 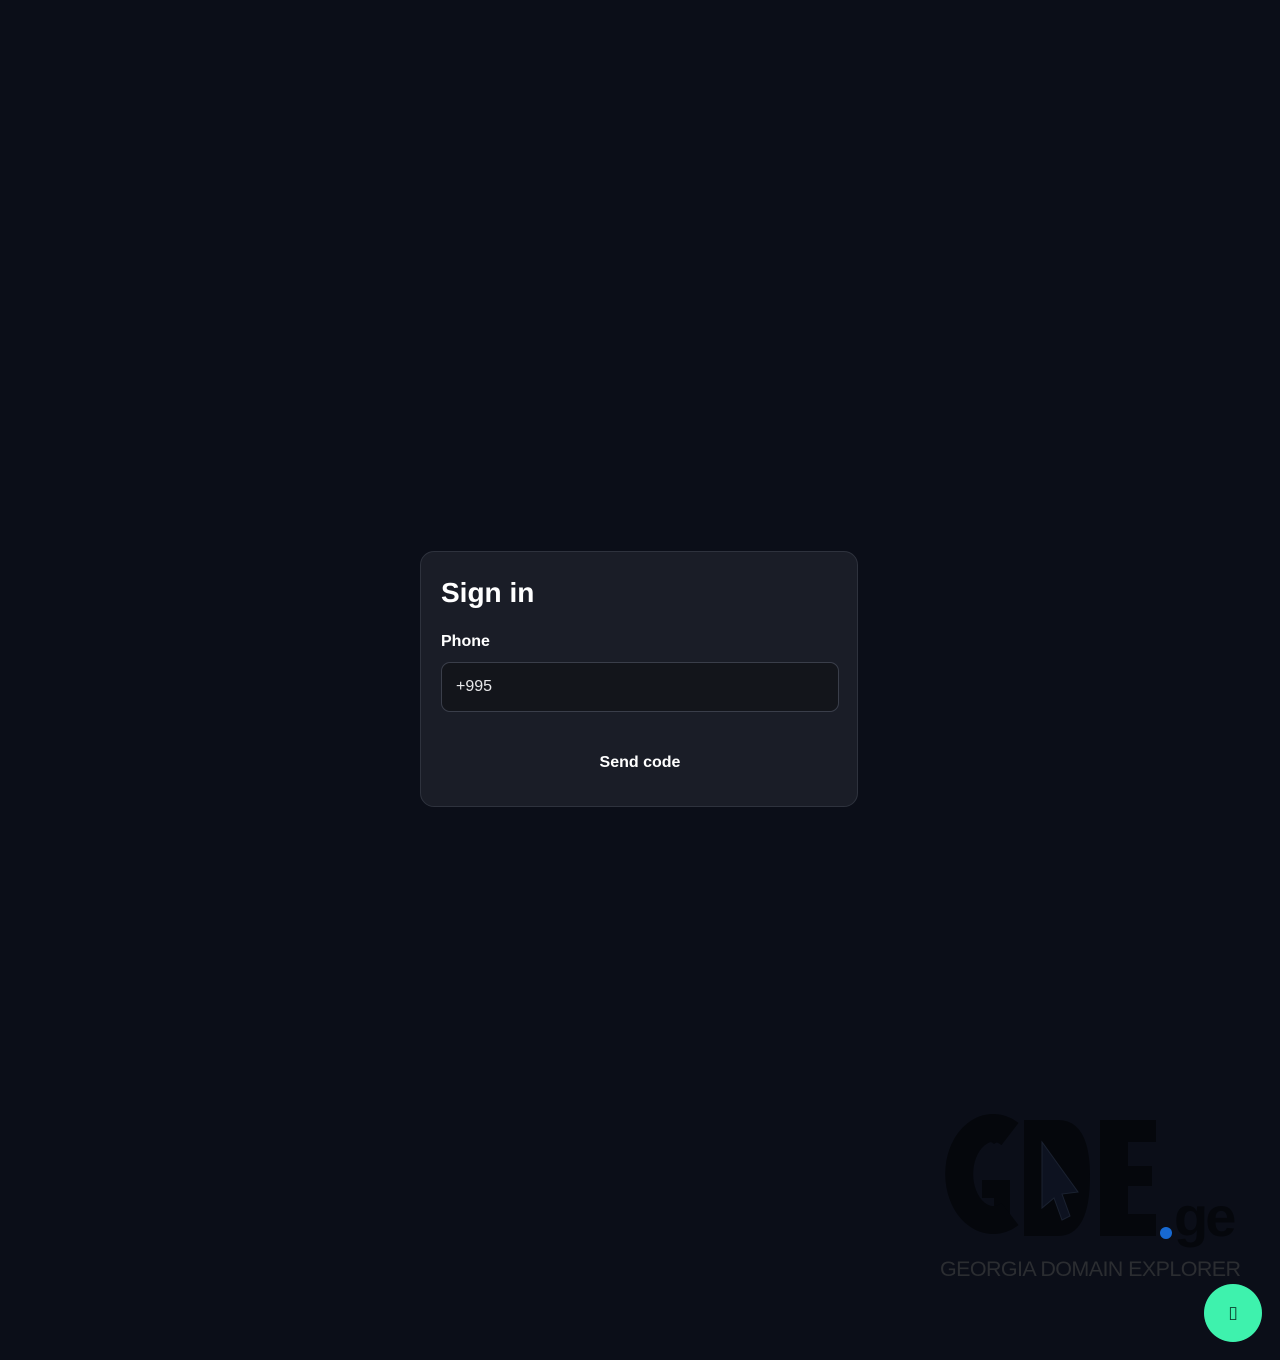 I want to click on signin-card: Sign in Phone Send code, so click(x=639, y=679).